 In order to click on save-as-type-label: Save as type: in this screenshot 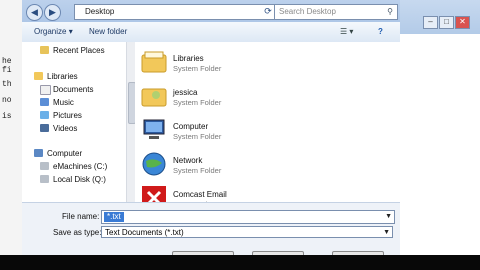, I will do `click(77, 232)`.